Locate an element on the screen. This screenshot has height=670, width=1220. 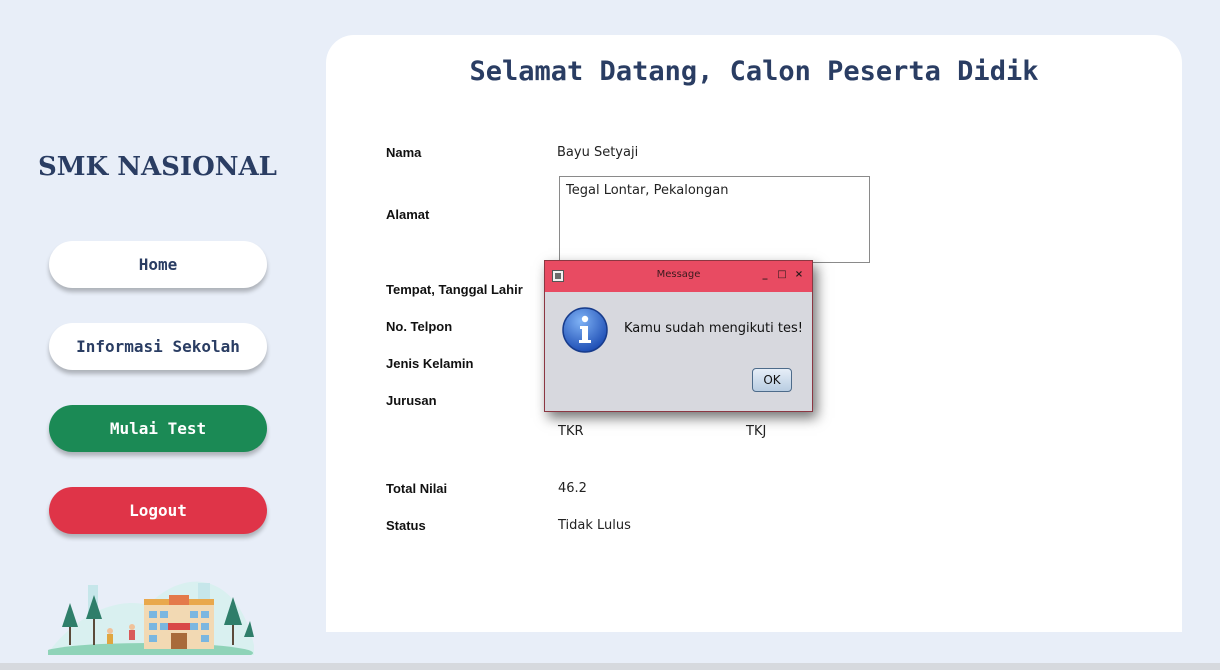
jurusan-label: Jurusan is located at coordinates (411, 400).